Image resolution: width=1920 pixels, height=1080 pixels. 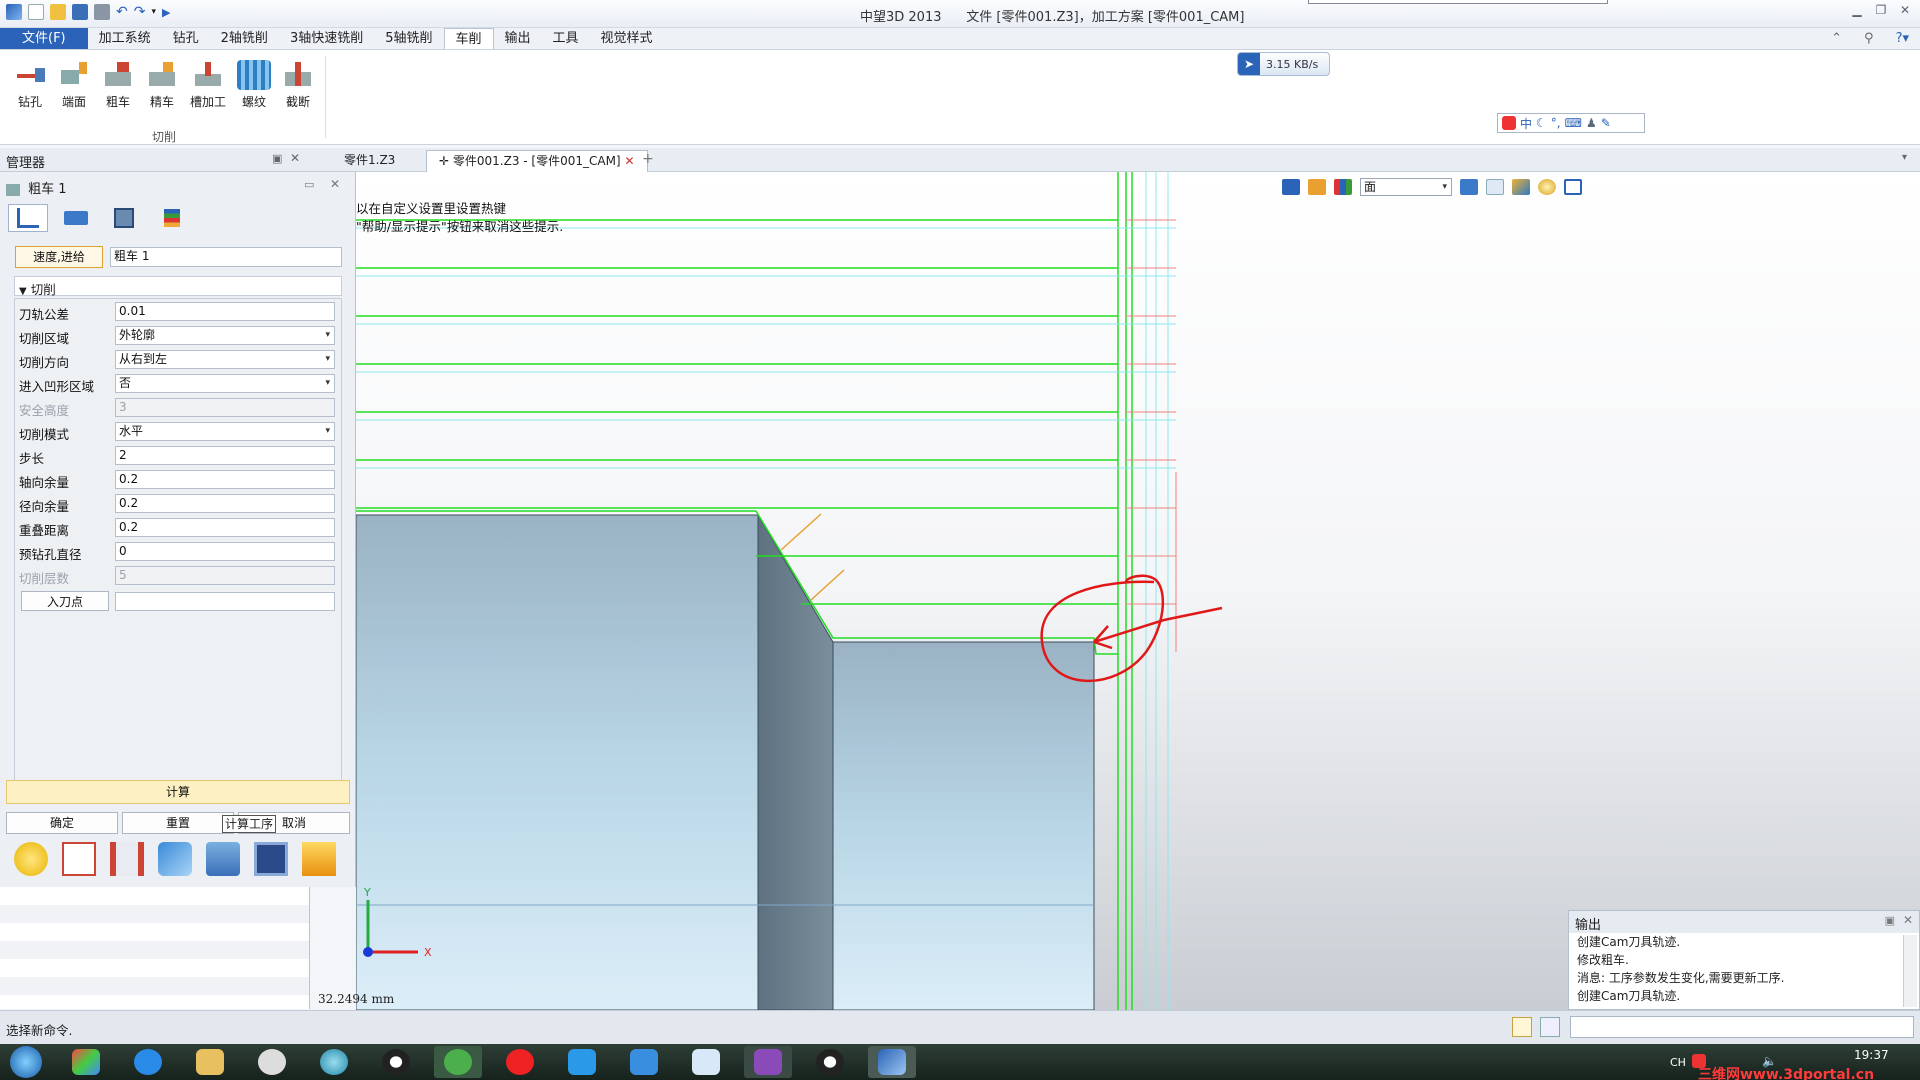 What do you see at coordinates (178, 792) in the screenshot?
I see `calculate-button: 计算` at bounding box center [178, 792].